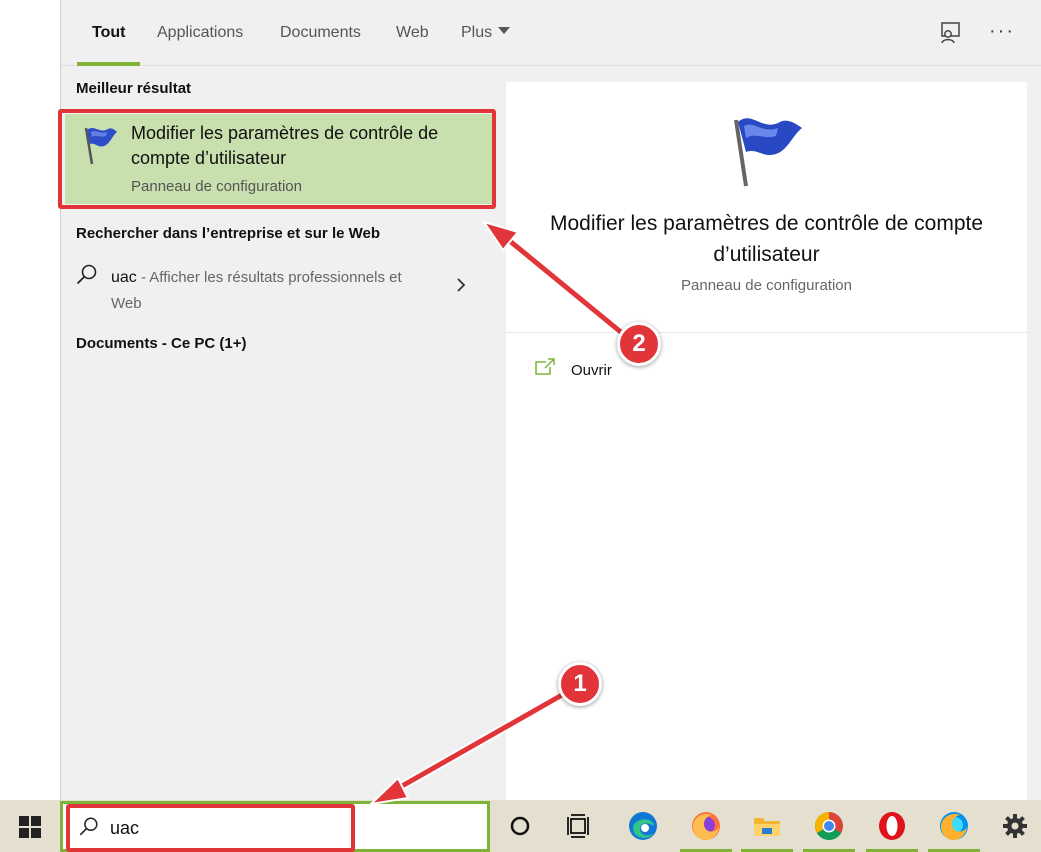 This screenshot has width=1041, height=852. What do you see at coordinates (551, 33) in the screenshot?
I see `filter-tabs: Tout Applications Documents Web Plus ···` at bounding box center [551, 33].